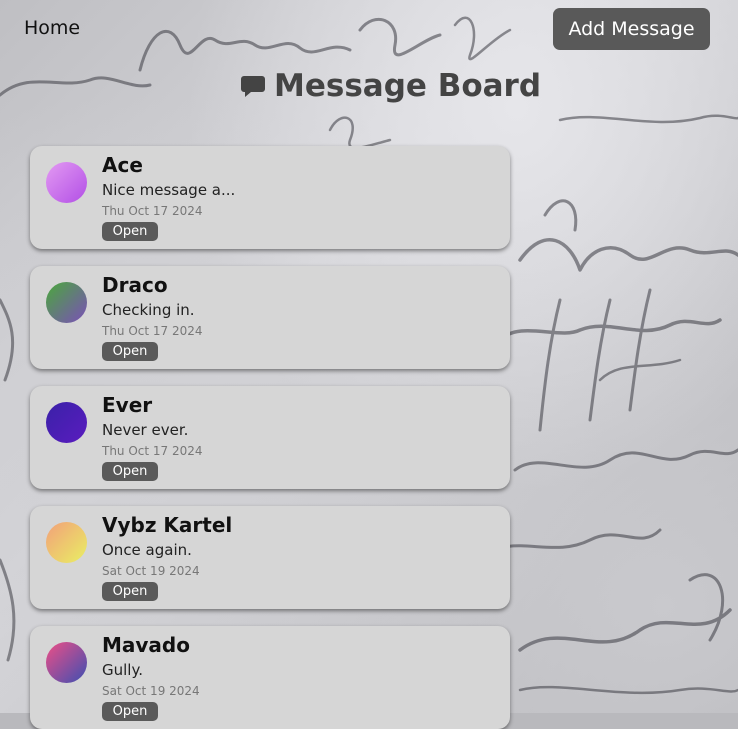  What do you see at coordinates (145, 430) in the screenshot?
I see `message-text: Never ever.` at bounding box center [145, 430].